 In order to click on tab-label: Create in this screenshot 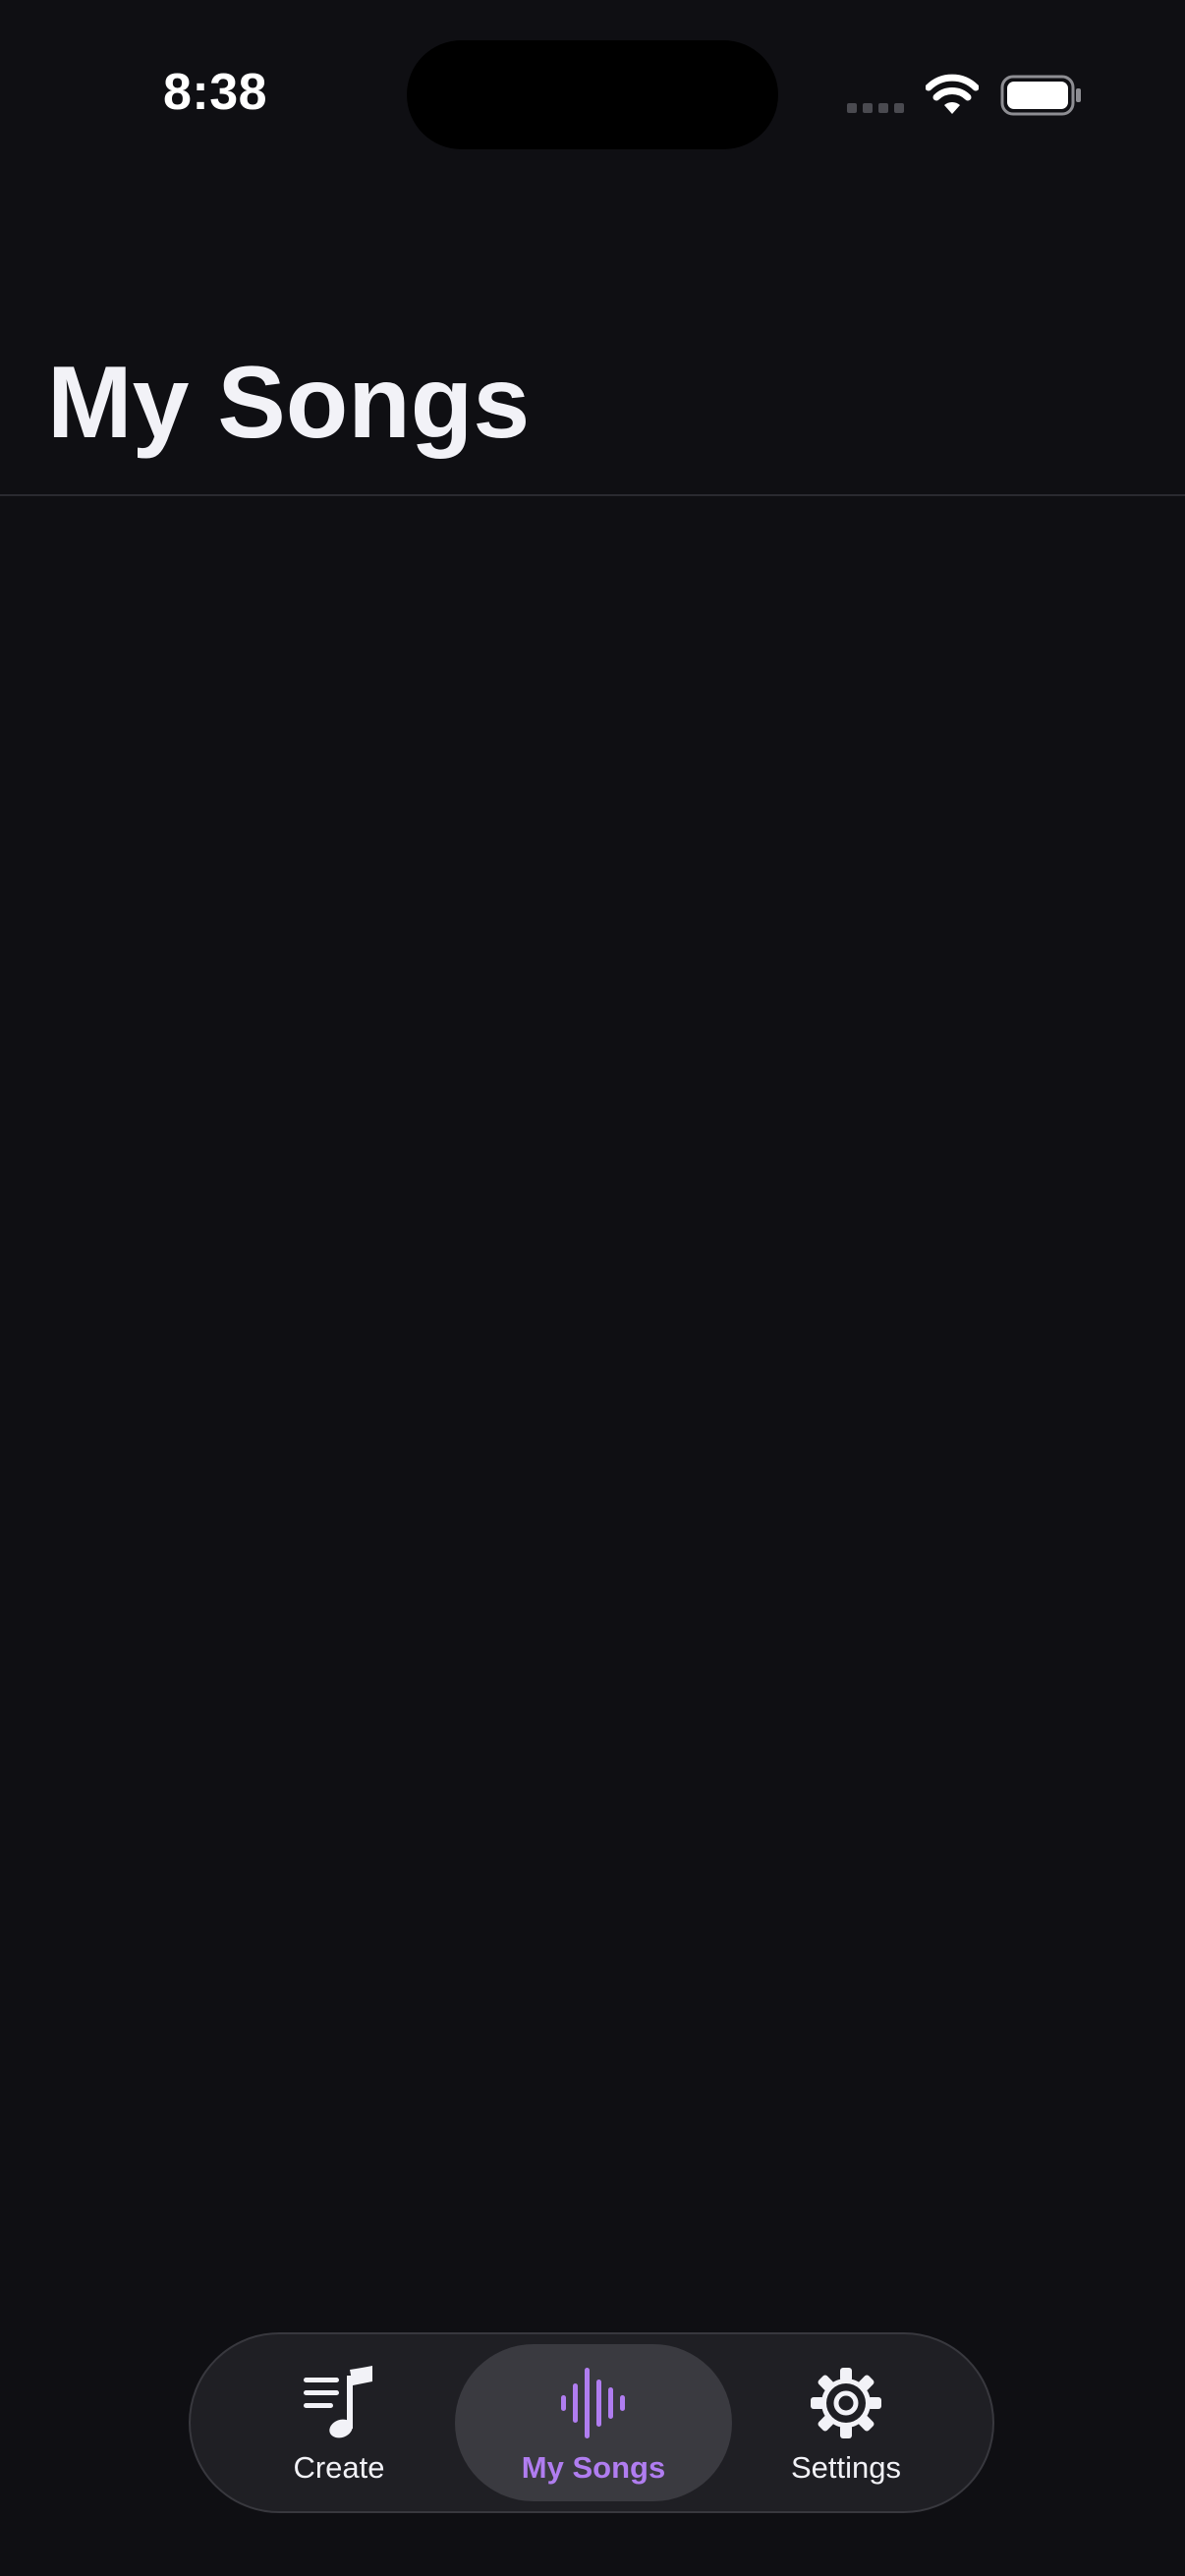, I will do `click(339, 2467)`.